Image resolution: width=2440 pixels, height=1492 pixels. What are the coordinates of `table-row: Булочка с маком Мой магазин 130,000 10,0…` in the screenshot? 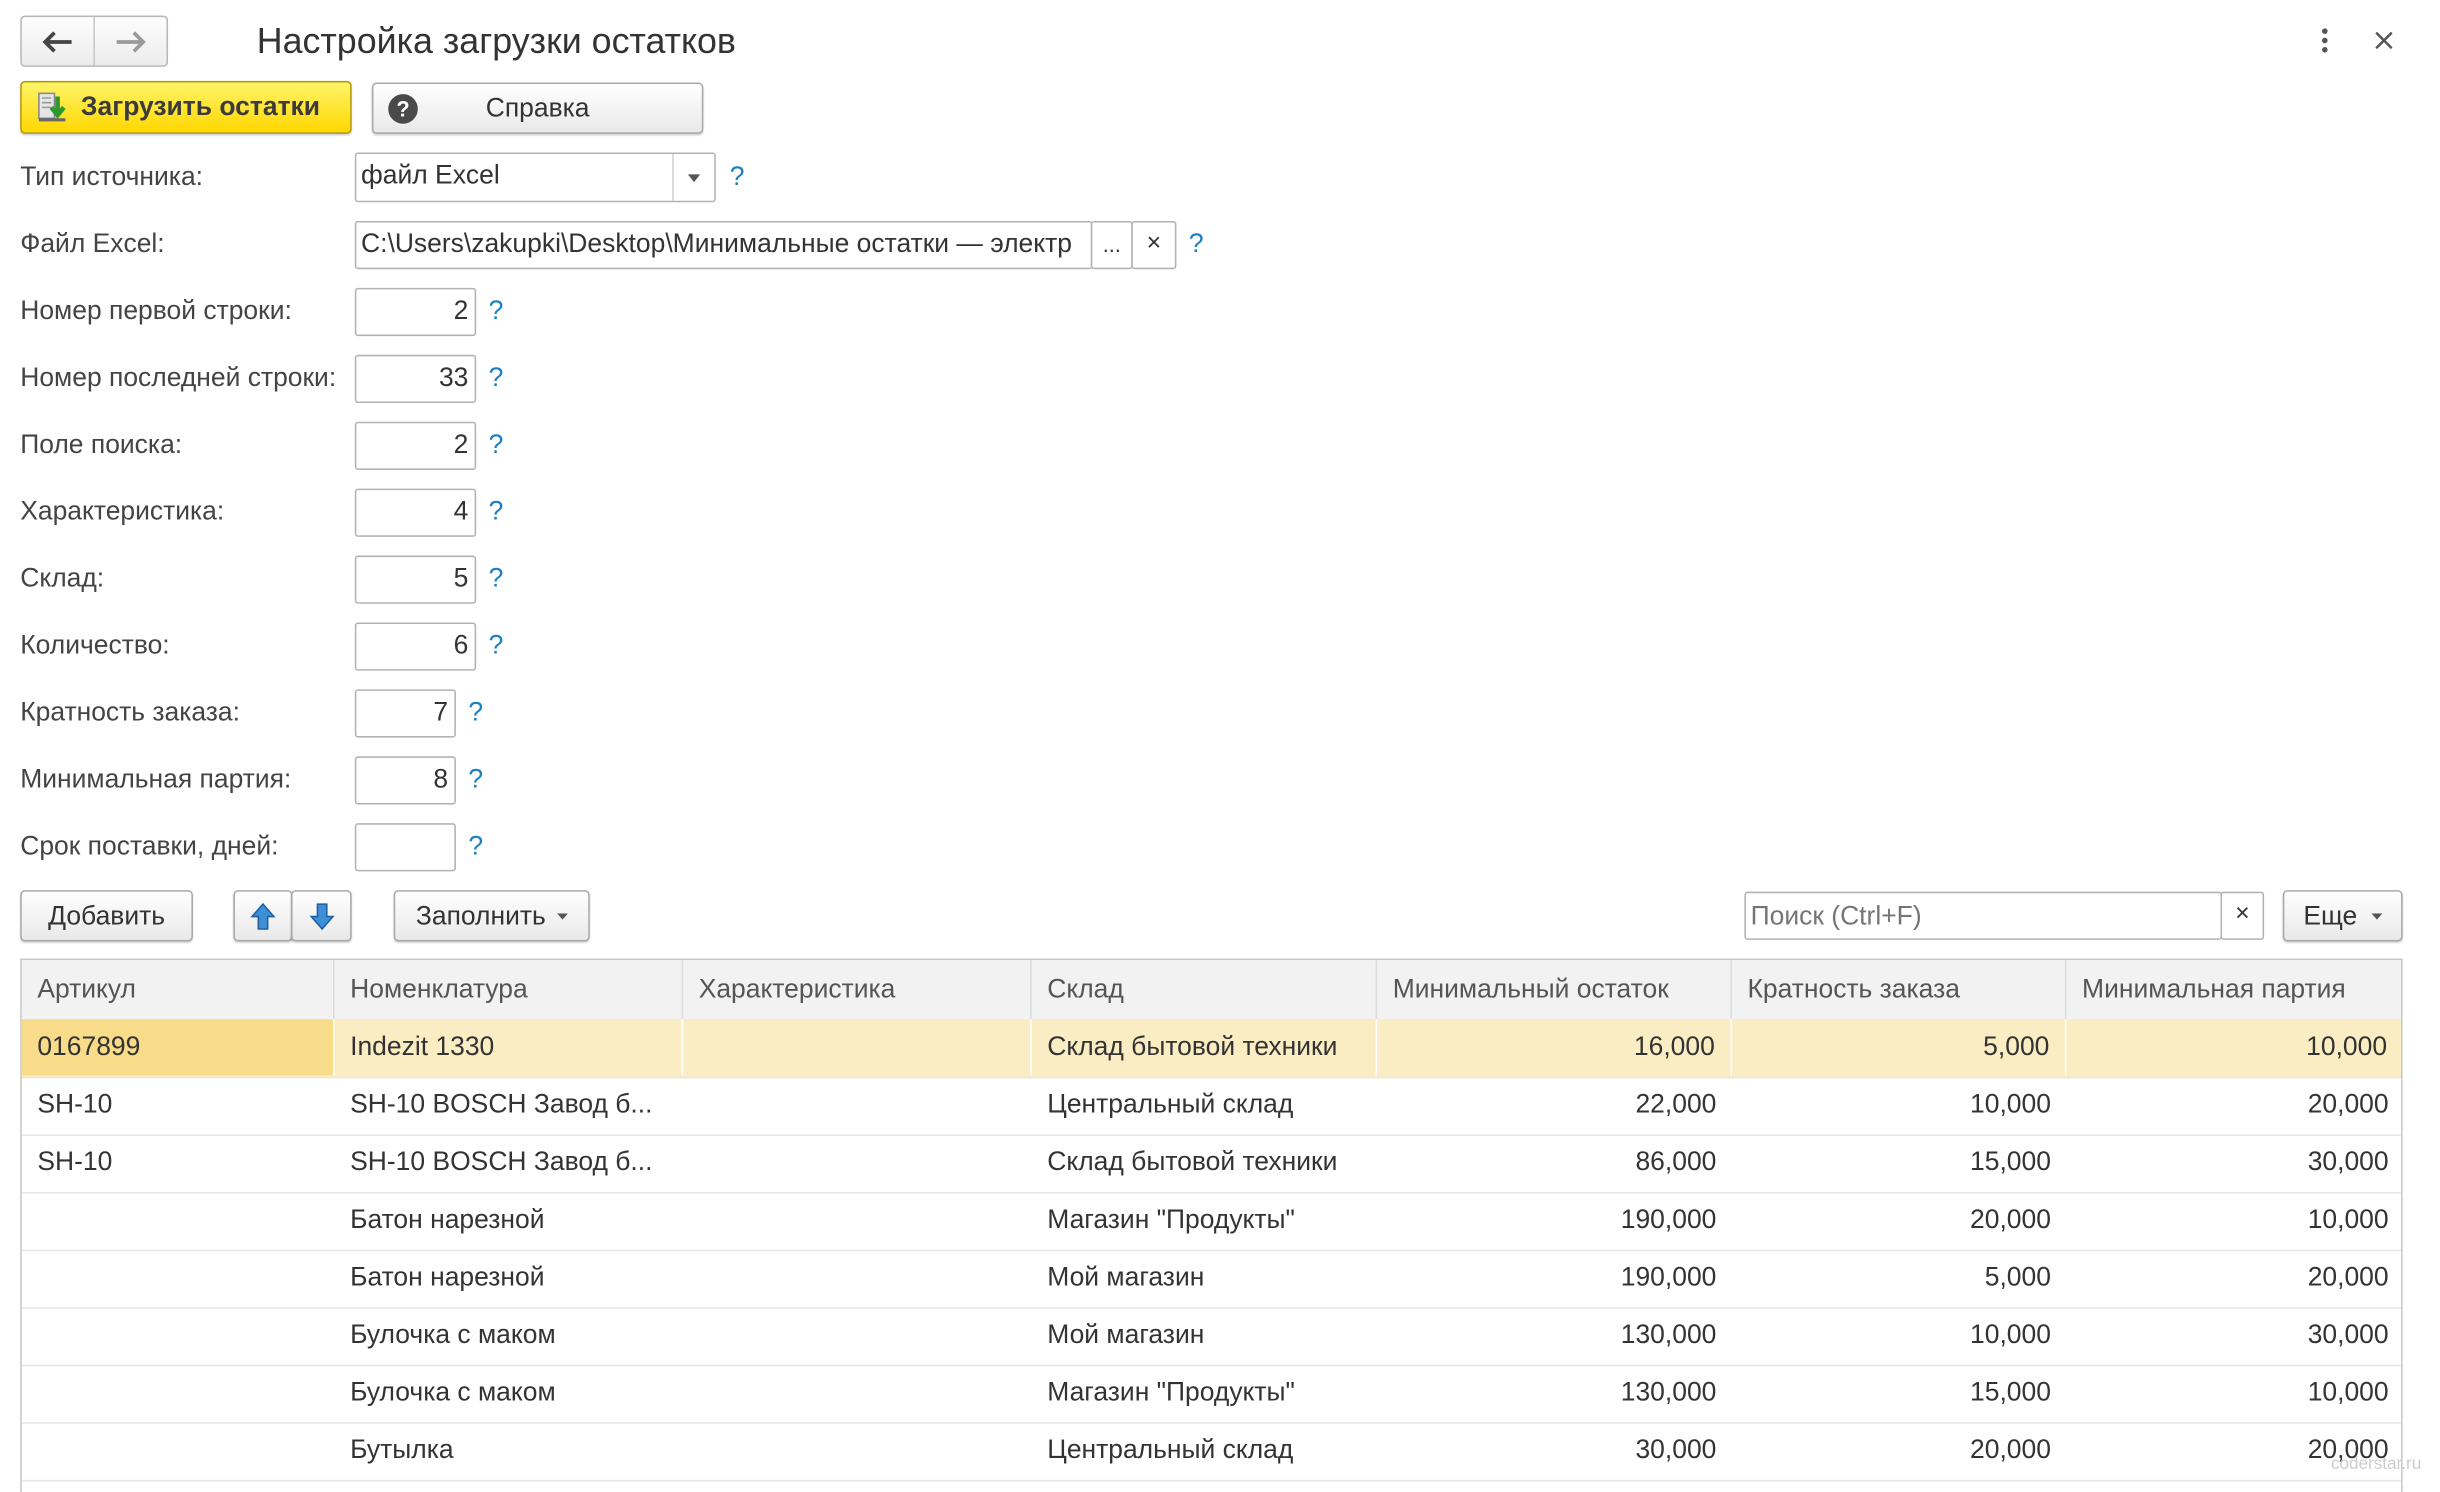 It's located at (1211, 1337).